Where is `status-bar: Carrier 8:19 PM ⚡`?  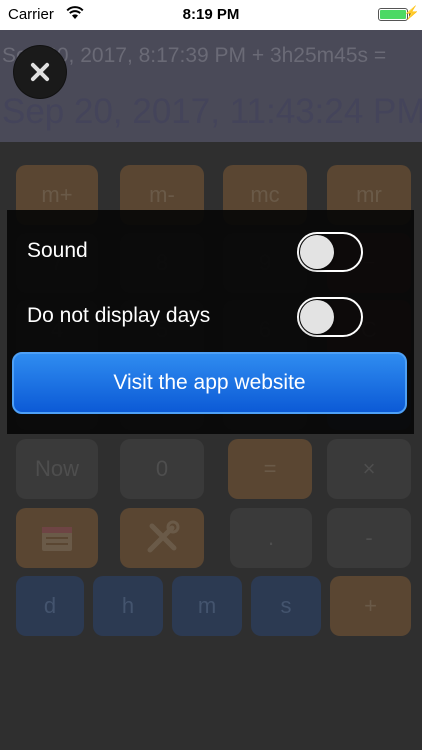
status-bar: Carrier 8:19 PM ⚡ is located at coordinates (211, 15).